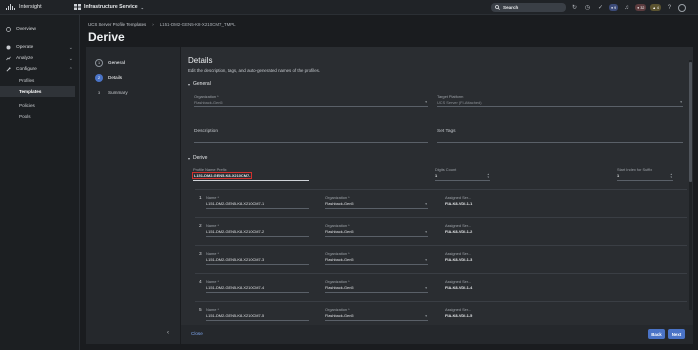  I want to click on field-value: FIA-K8-VDI-1-1, so click(459, 203).